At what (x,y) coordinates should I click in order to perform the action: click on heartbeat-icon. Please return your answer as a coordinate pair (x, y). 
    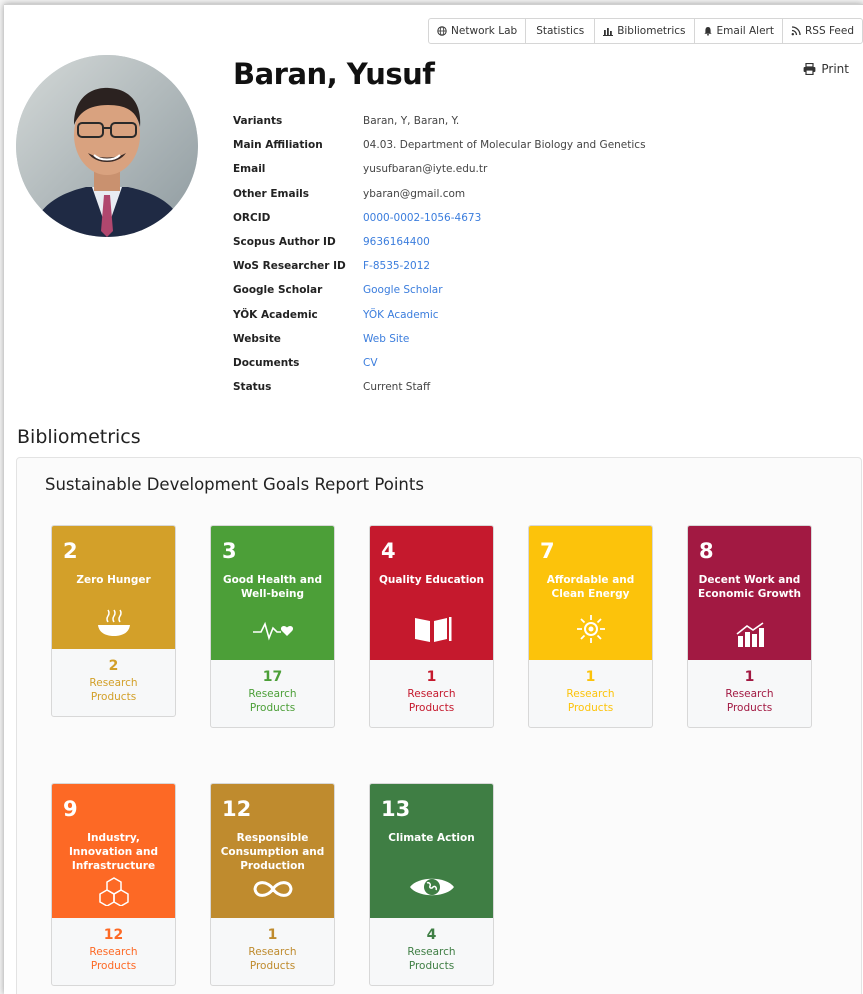
    Looking at the image, I should click on (272, 631).